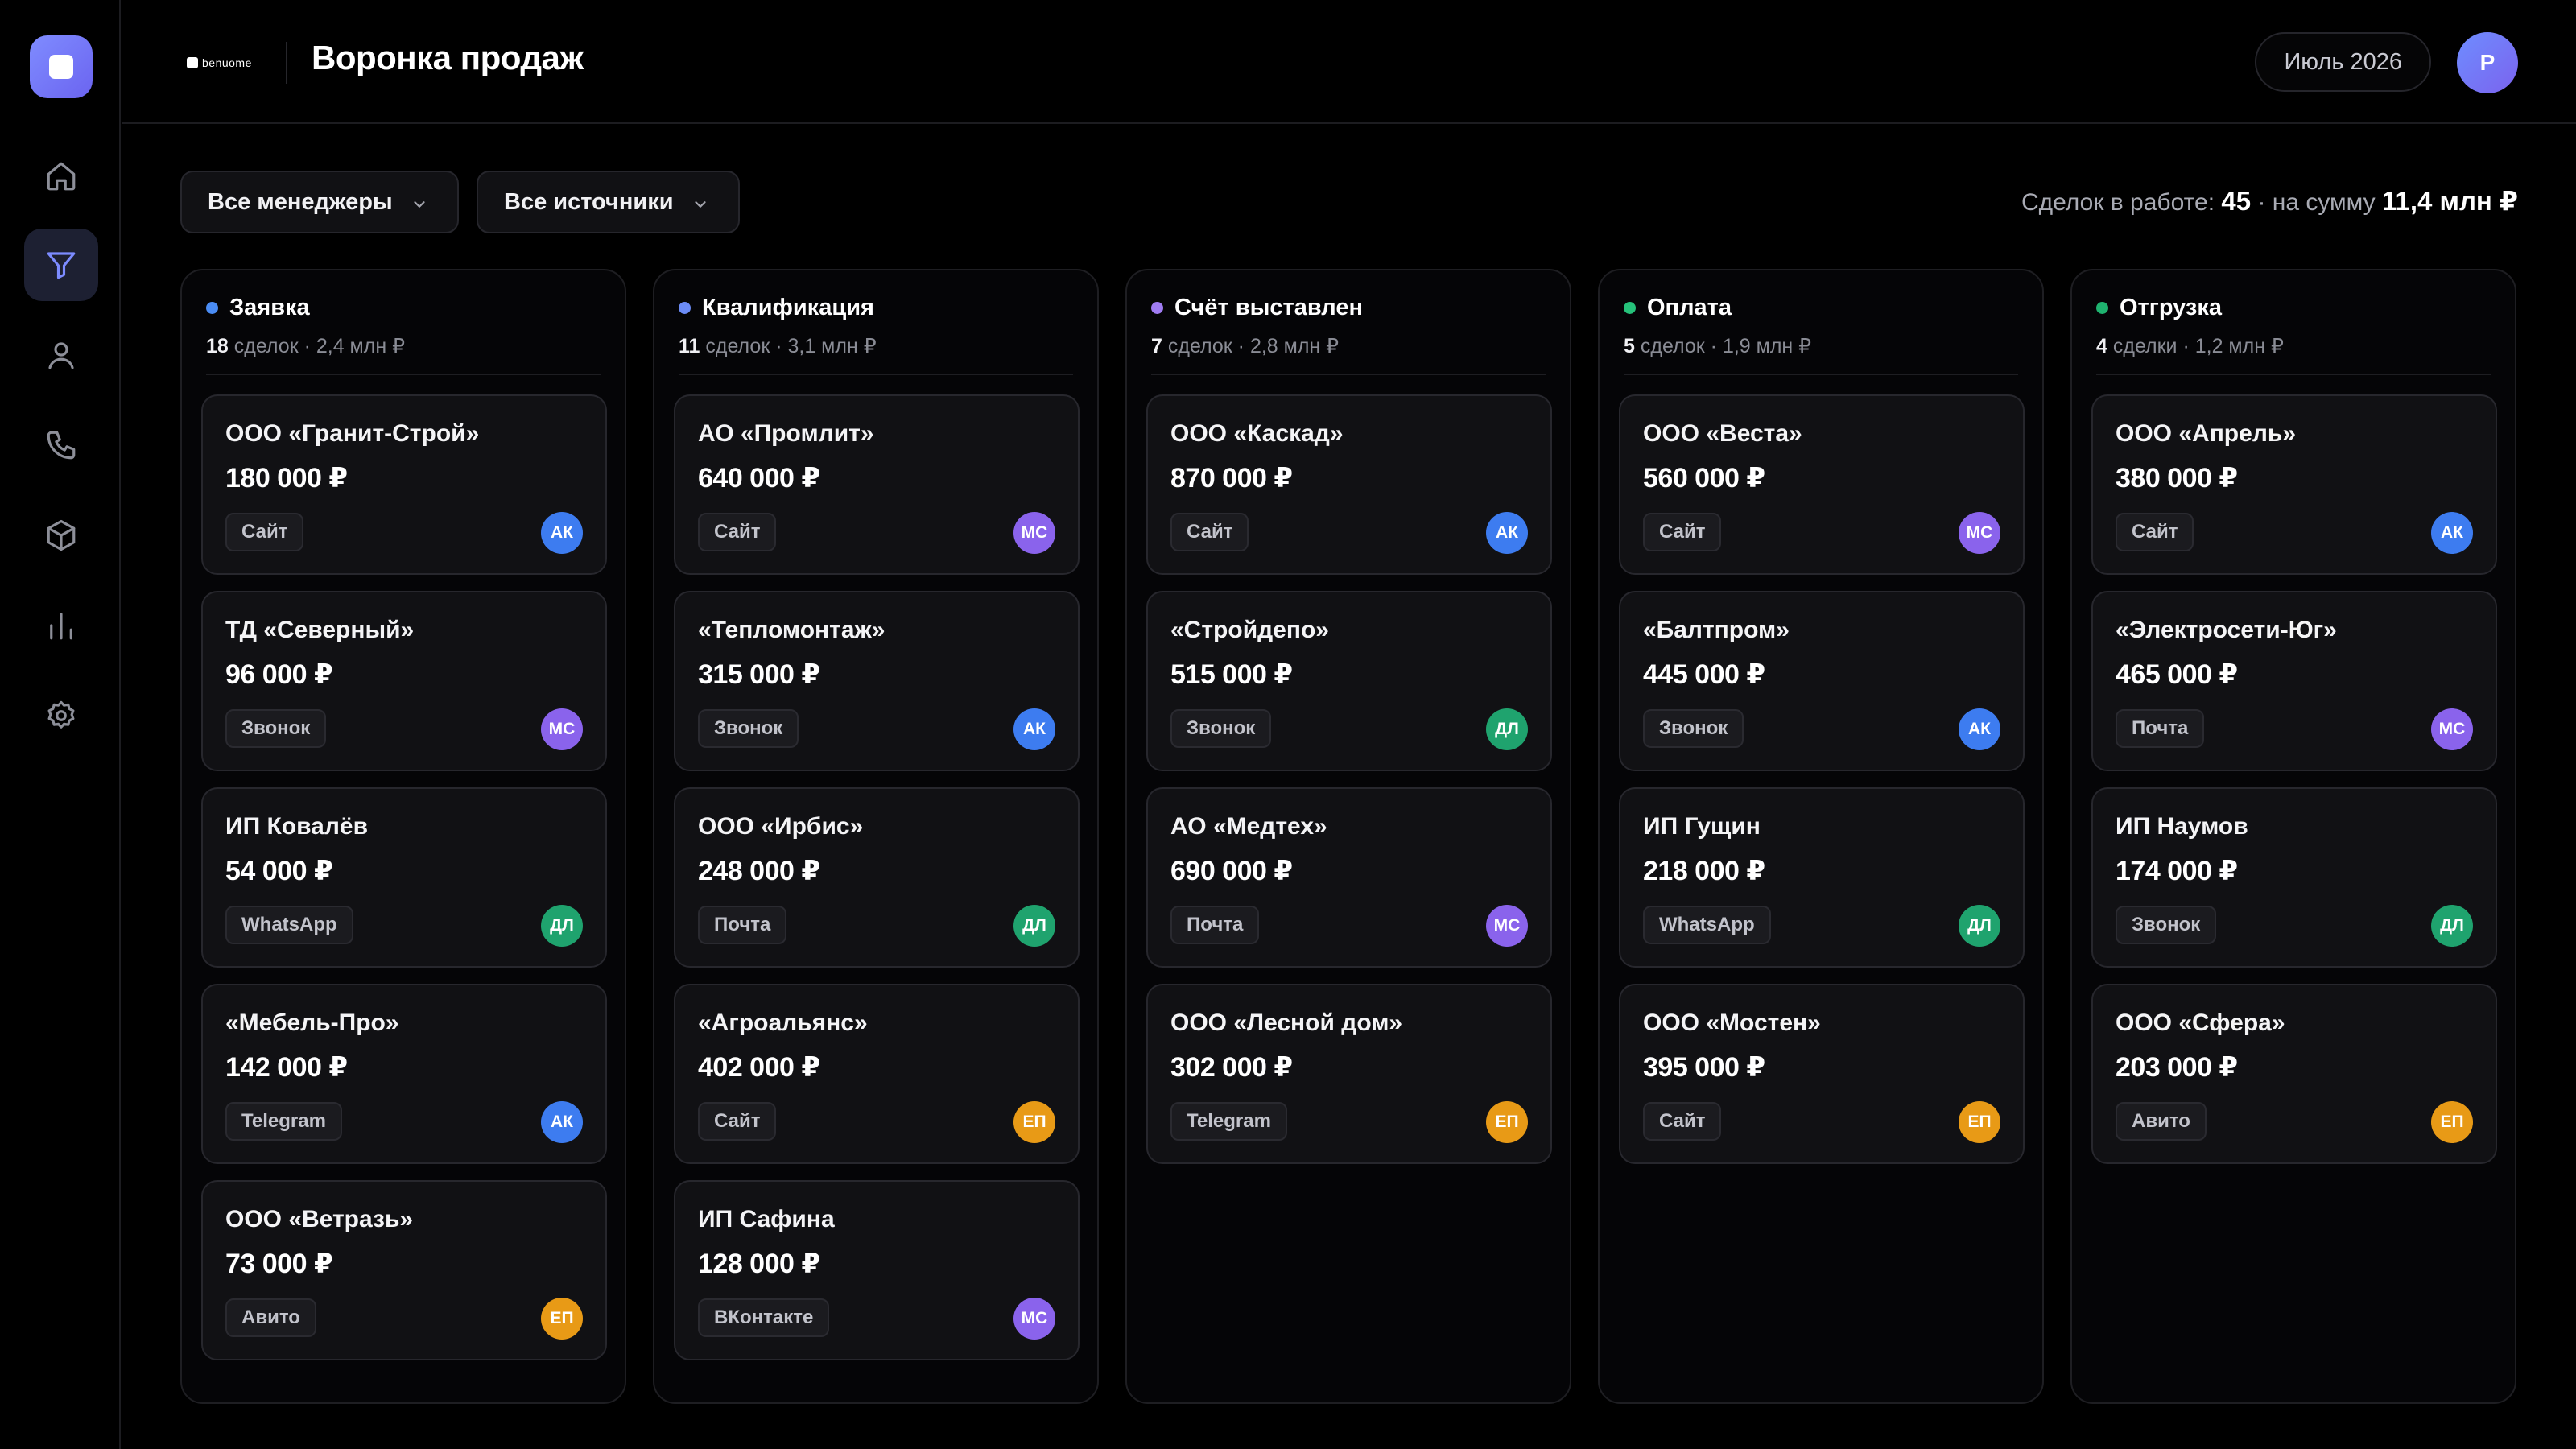 The width and height of the screenshot is (2576, 1449). What do you see at coordinates (404, 877) in the screenshot?
I see `deal-card: ИП Ковалёв 54 000 ₽ WhatsApp ДЛ` at bounding box center [404, 877].